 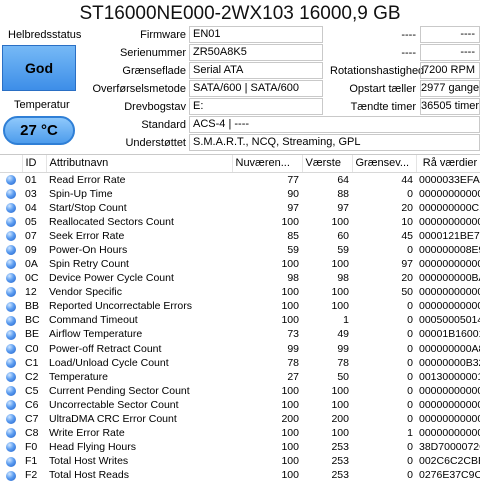 What do you see at coordinates (32, 376) in the screenshot?
I see `cell-id: C2` at bounding box center [32, 376].